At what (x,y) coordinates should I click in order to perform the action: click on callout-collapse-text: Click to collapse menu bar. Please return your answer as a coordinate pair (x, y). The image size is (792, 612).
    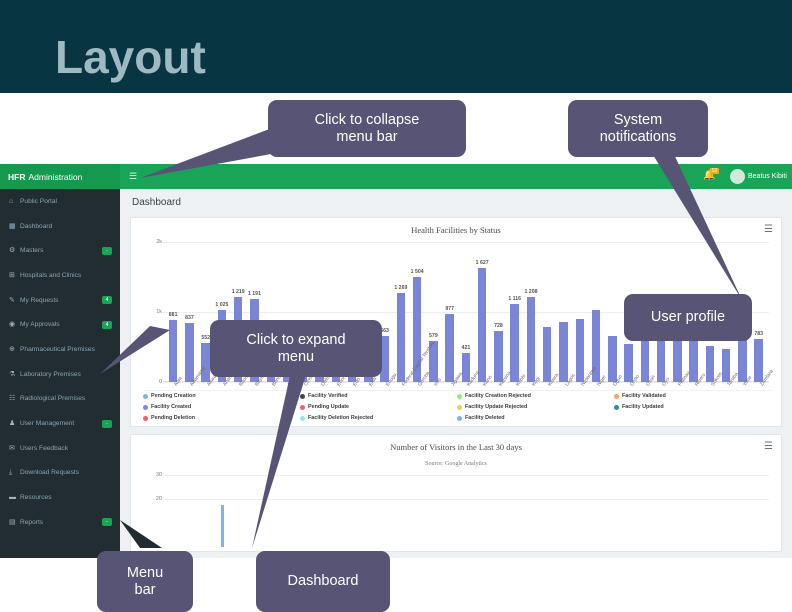
    Looking at the image, I should click on (367, 128).